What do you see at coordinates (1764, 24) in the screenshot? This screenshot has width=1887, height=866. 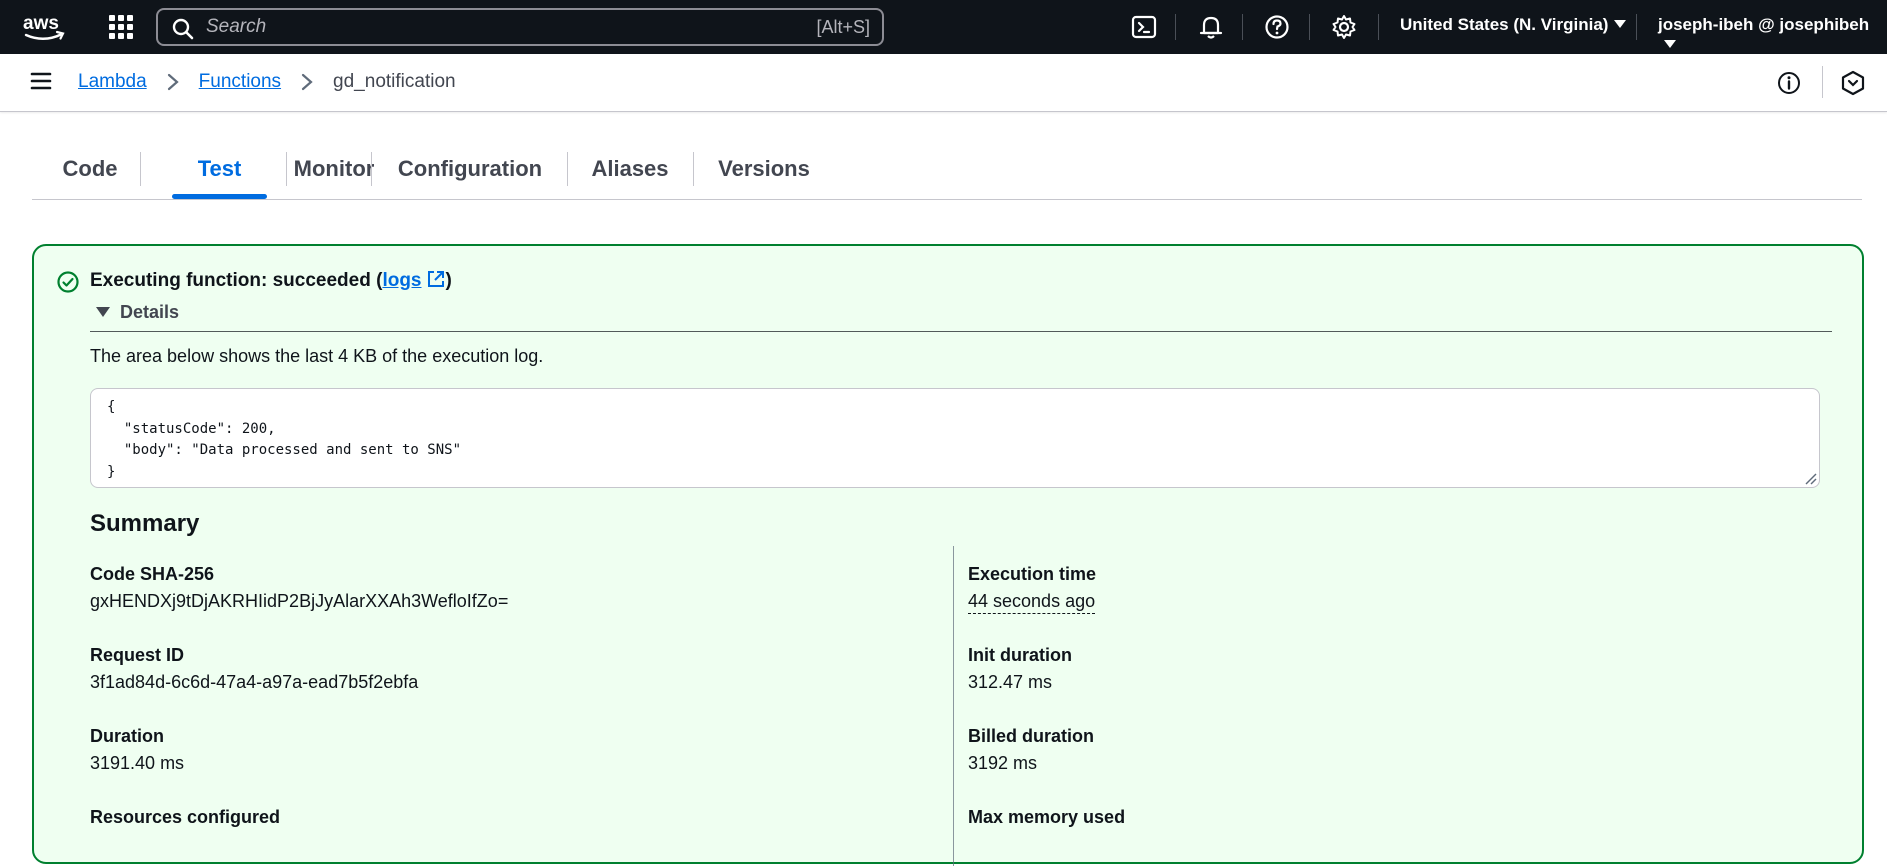 I see `account-label: joseph-ibeh @ josephibeh` at bounding box center [1764, 24].